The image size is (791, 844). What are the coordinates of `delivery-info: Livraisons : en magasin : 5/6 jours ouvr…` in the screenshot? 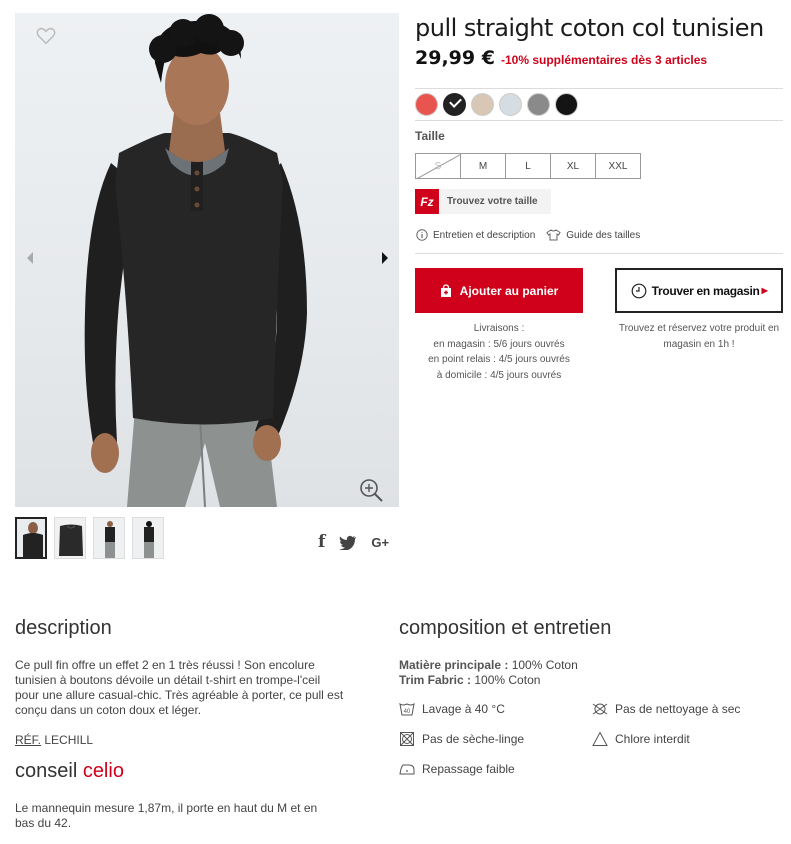 It's located at (499, 352).